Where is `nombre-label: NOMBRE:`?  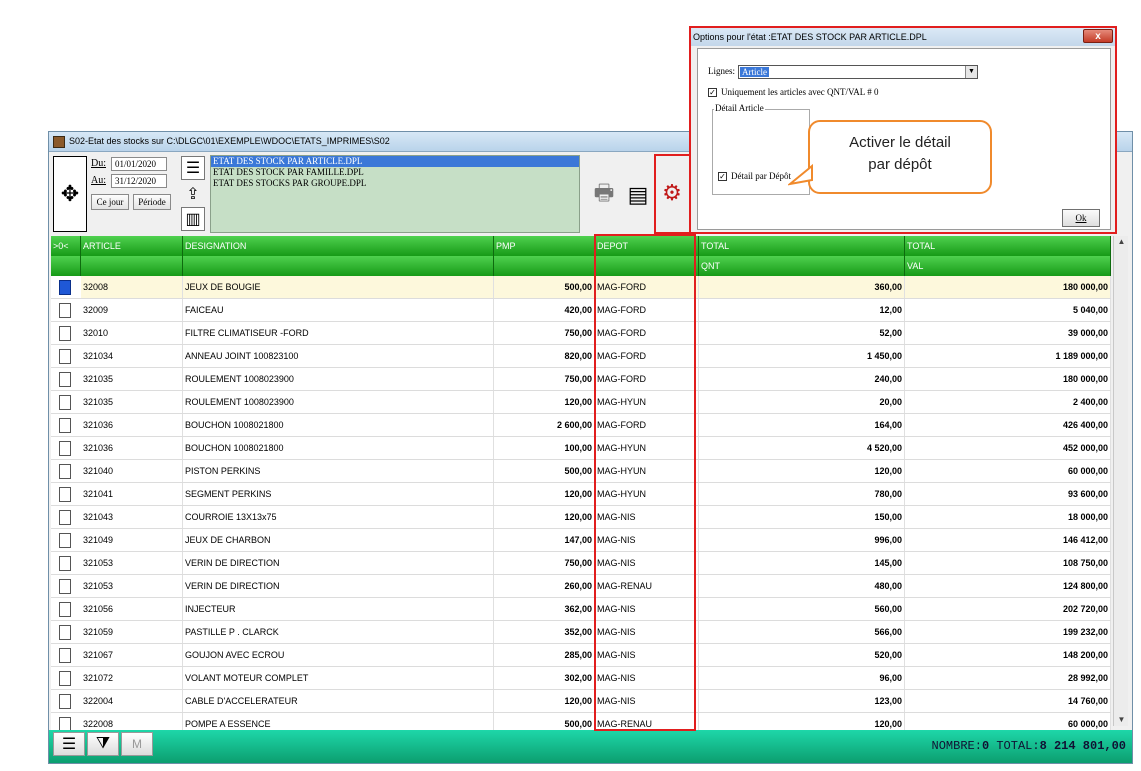 nombre-label: NOMBRE: is located at coordinates (956, 746).